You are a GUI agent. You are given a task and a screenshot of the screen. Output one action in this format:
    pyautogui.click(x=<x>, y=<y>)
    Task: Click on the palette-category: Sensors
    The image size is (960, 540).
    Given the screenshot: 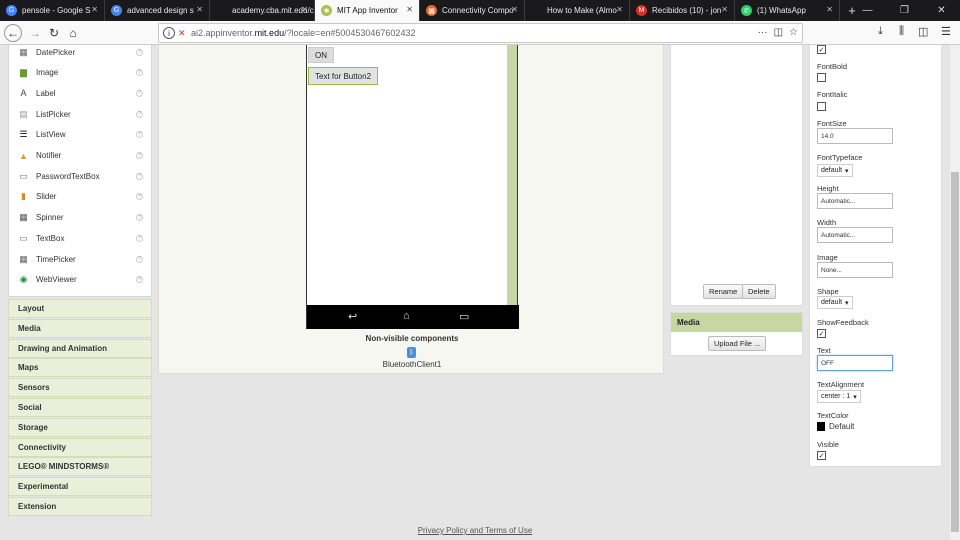 What is the action you would take?
    pyautogui.click(x=80, y=388)
    